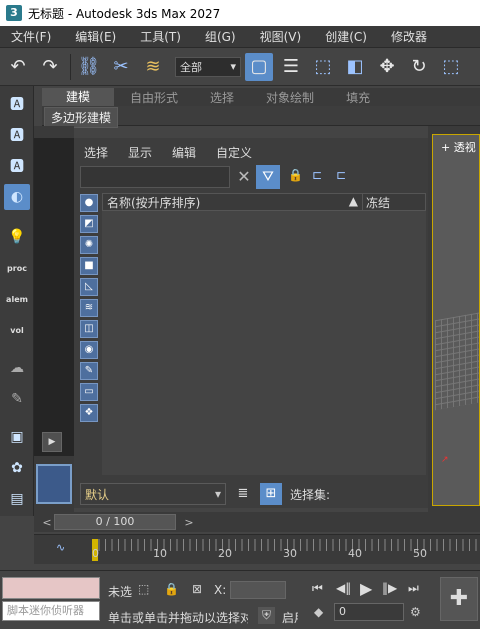 The width and height of the screenshot is (480, 629). Describe the element at coordinates (220, 590) in the screenshot. I see `x-coordinate-label: X:` at that location.